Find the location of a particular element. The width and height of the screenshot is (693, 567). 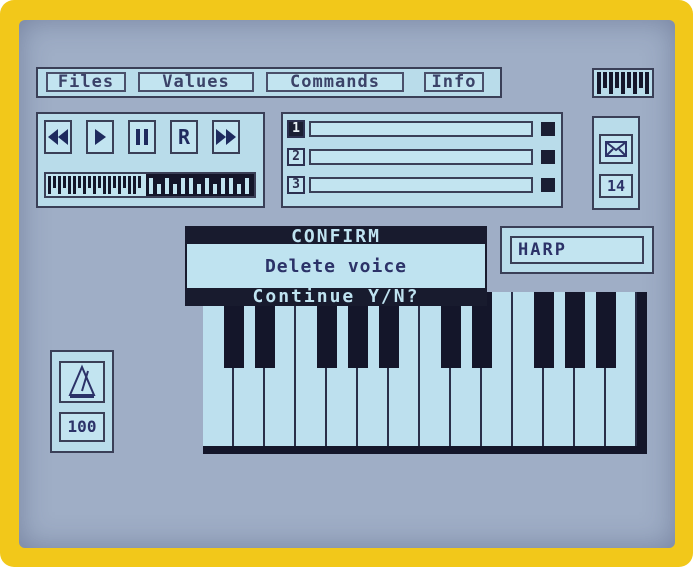

voice-name-field: HARP is located at coordinates (577, 250).